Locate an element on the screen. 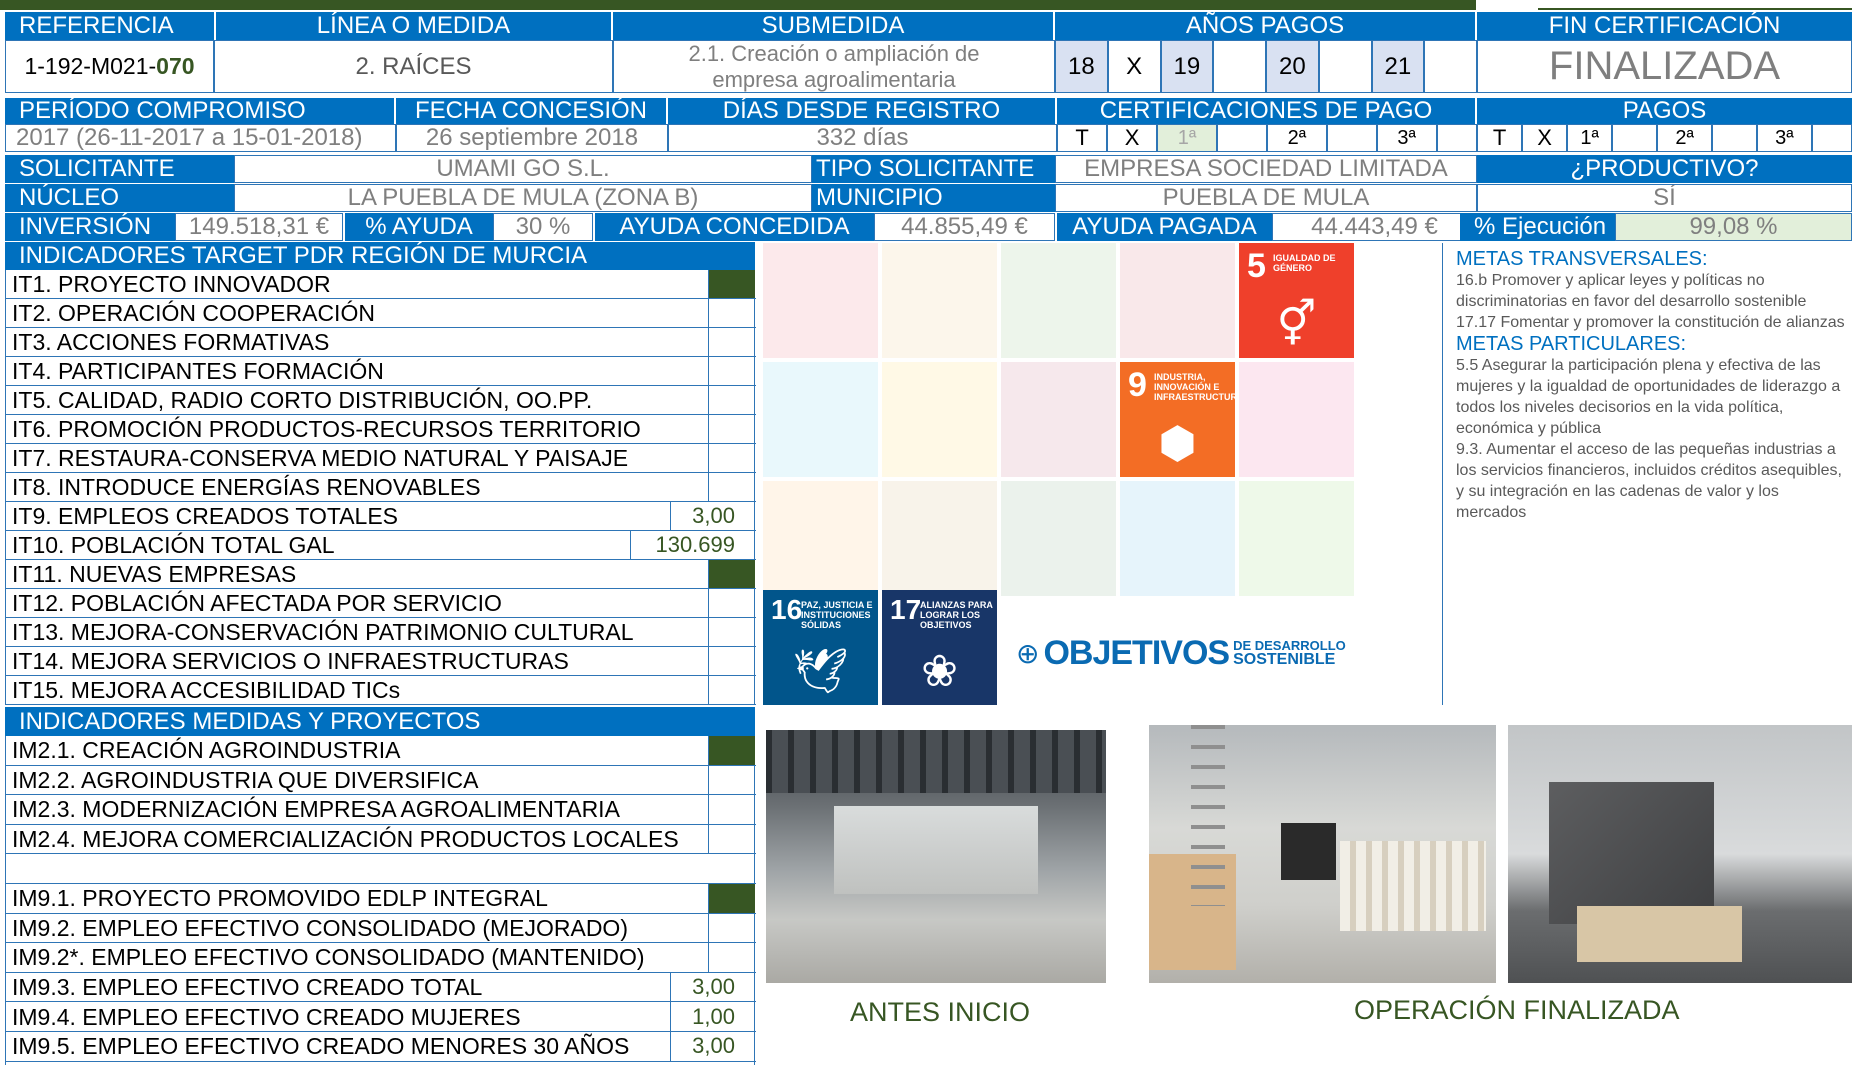 This screenshot has height=1065, width=1852. indicator-row: IM2.1. CREACIÓN AGROINDUSTRIA is located at coordinates (381, 751).